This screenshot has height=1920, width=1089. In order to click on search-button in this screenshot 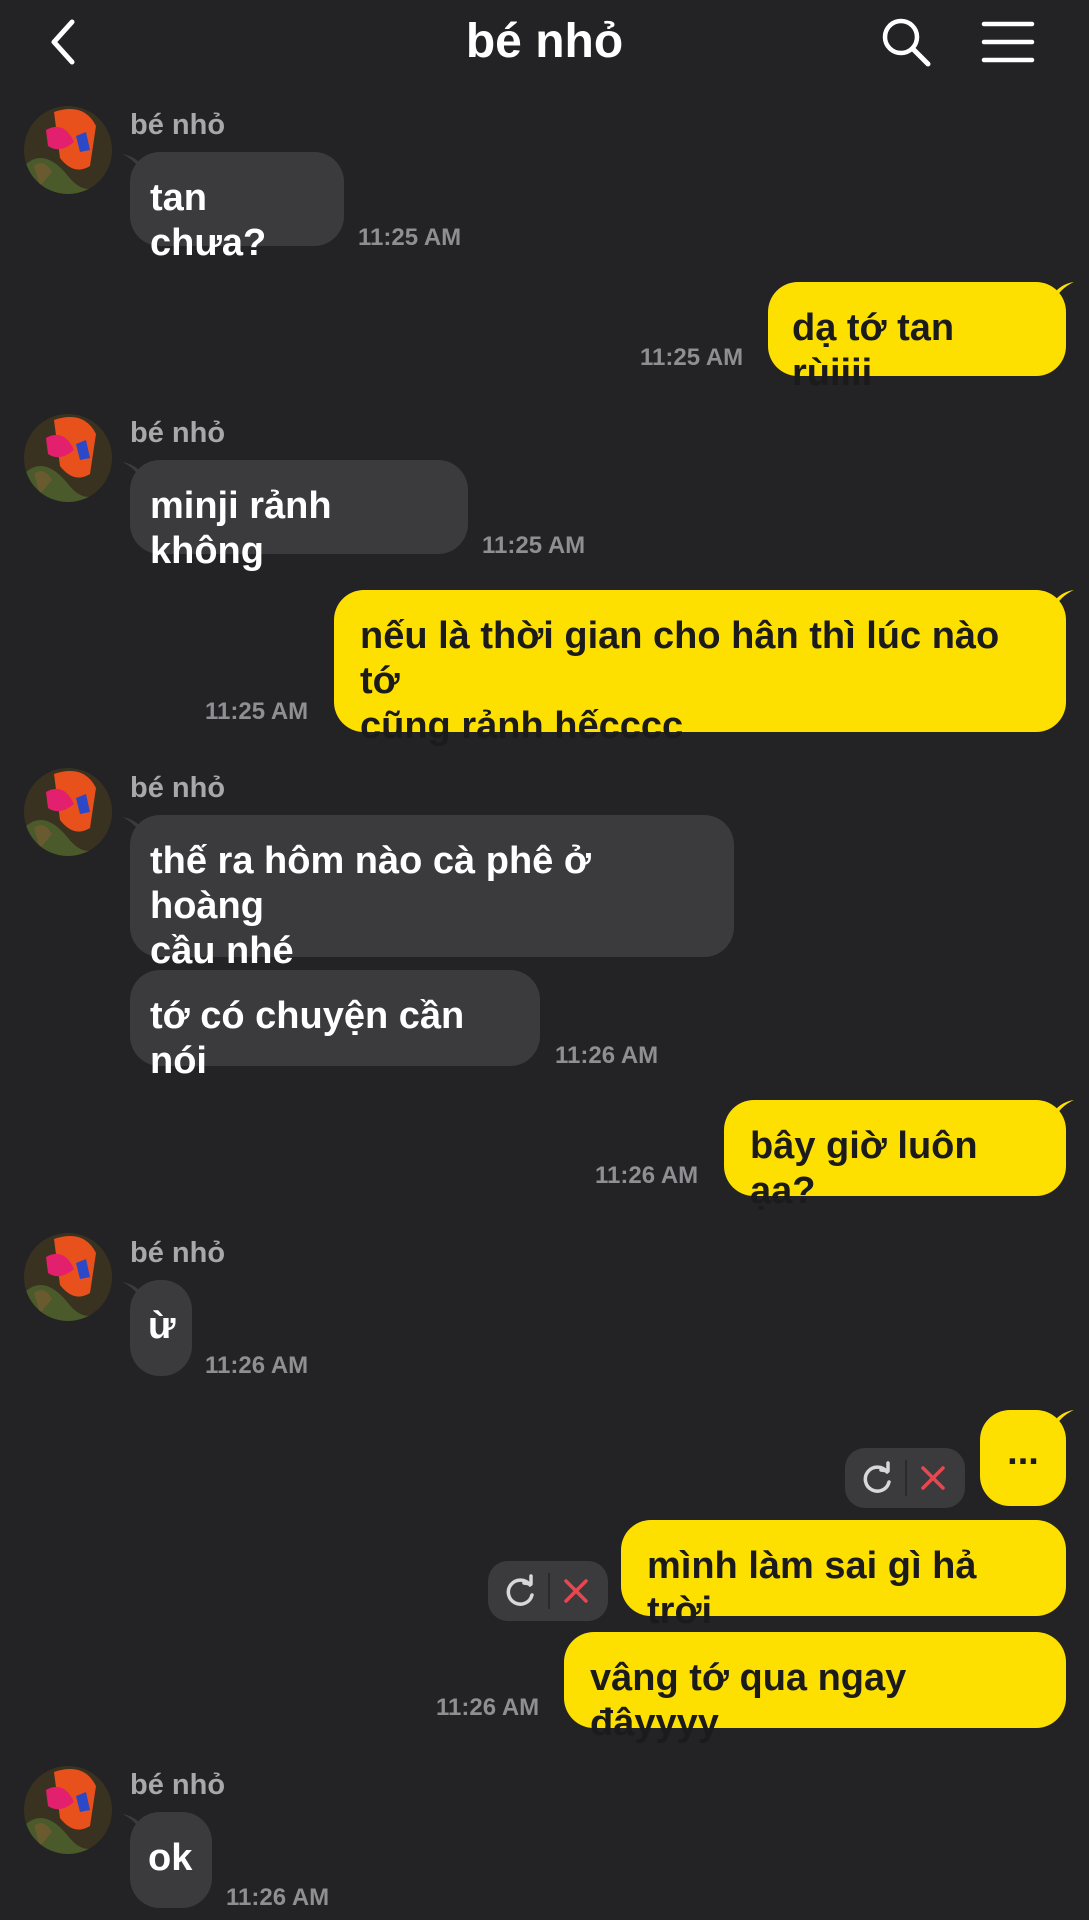, I will do `click(906, 42)`.